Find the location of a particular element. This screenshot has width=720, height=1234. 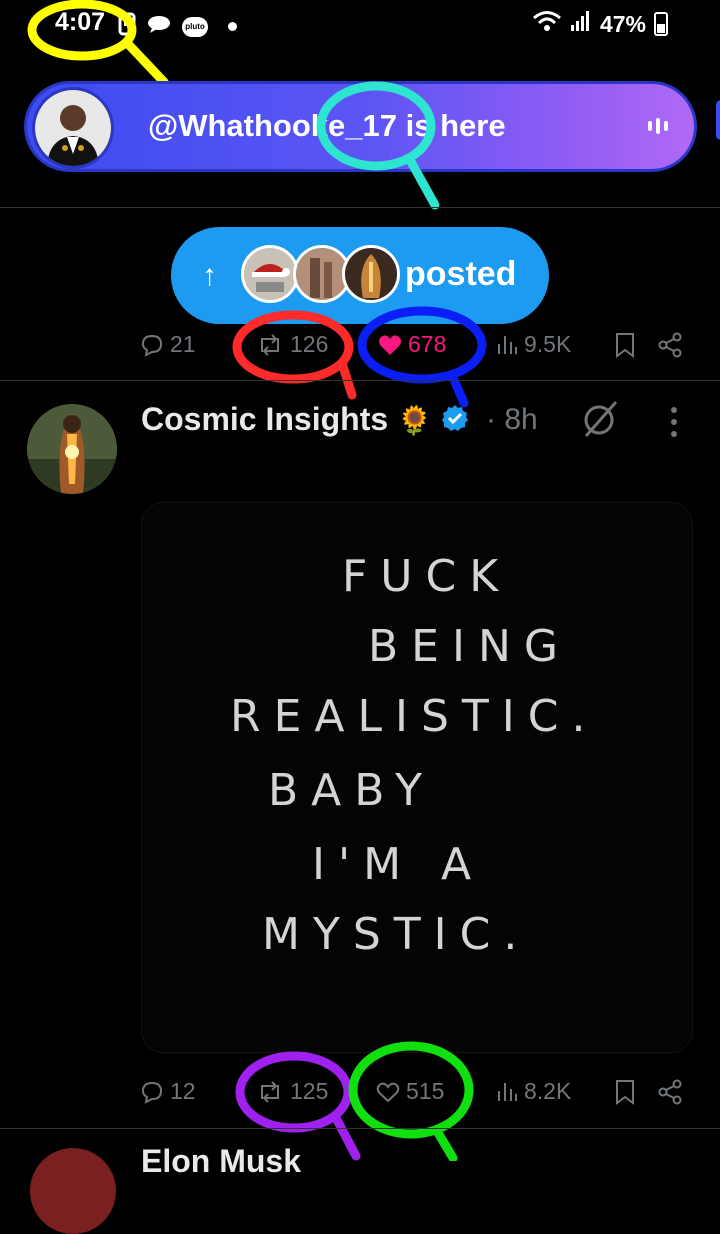

like-button: 515 is located at coordinates (410, 1091).